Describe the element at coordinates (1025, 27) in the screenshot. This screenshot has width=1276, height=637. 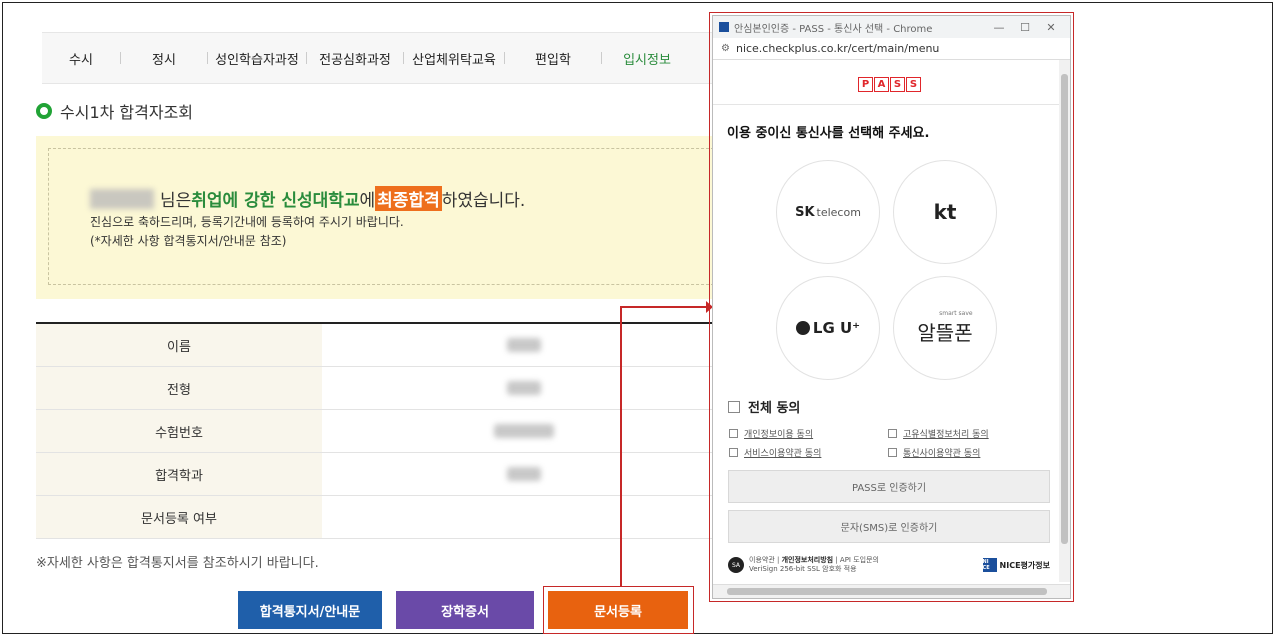
I see `maximize-icon: ☐` at that location.